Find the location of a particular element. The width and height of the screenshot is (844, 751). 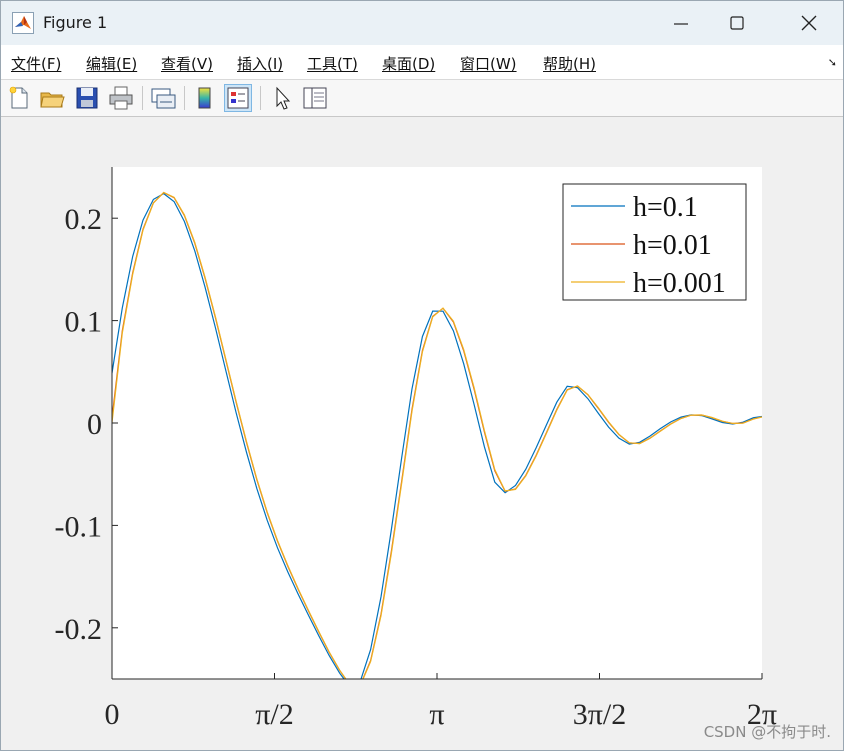

y-tick-label: 0 is located at coordinates (94, 424).